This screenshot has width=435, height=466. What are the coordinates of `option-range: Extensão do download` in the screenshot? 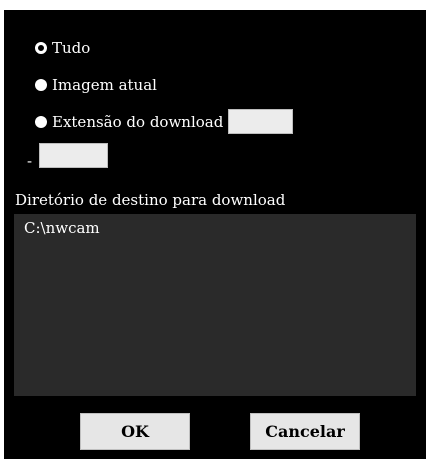 It's located at (164, 121).